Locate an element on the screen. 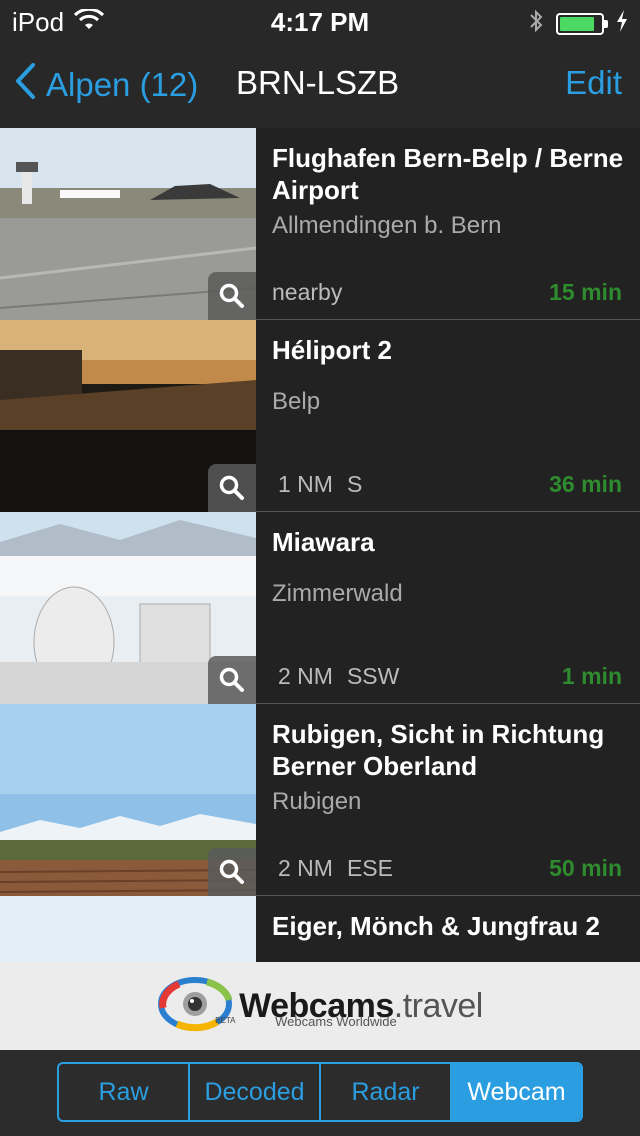 This screenshot has width=640, height=1136. ad-beta-label: BETA is located at coordinates (225, 1020).